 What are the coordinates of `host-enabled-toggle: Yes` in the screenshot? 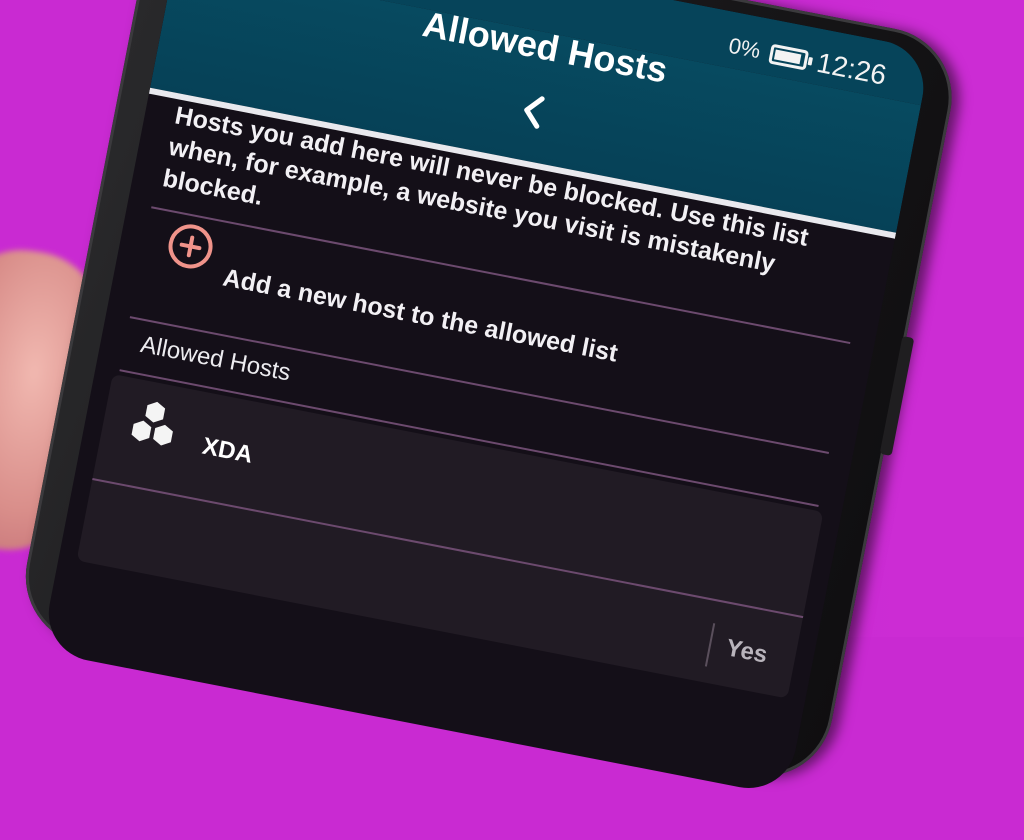 It's located at (737, 650).